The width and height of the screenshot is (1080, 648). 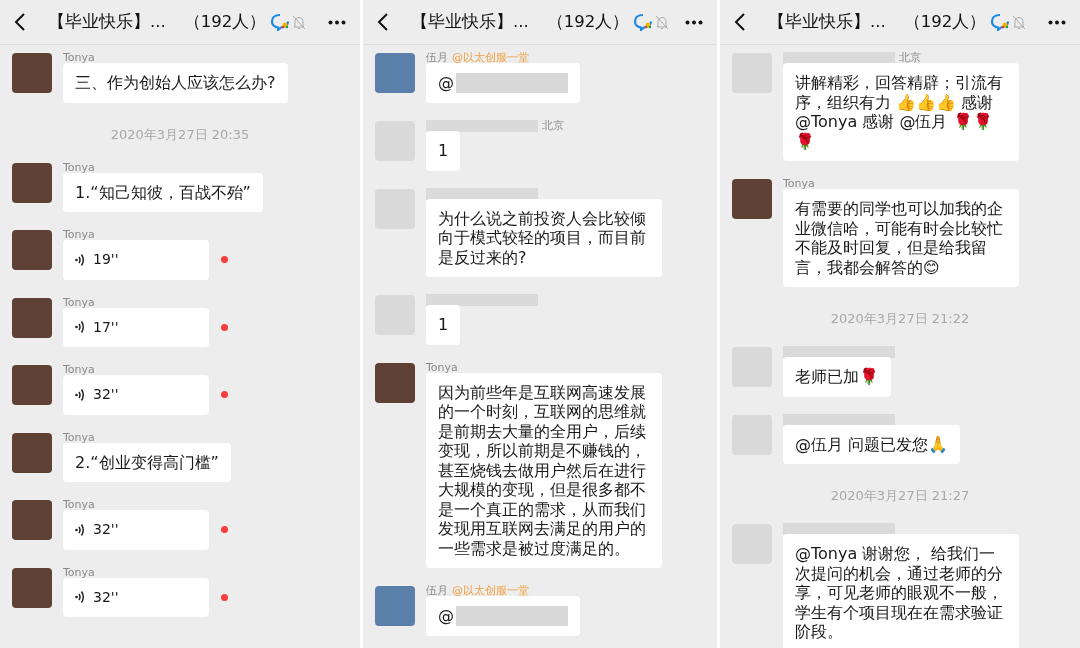 I want to click on message-bubble: 有需要的同学也可以加我的企业微信哈，可能有时会比较忙不能及时回复，但是给我留言，我都会解答的😊, so click(x=901, y=238).